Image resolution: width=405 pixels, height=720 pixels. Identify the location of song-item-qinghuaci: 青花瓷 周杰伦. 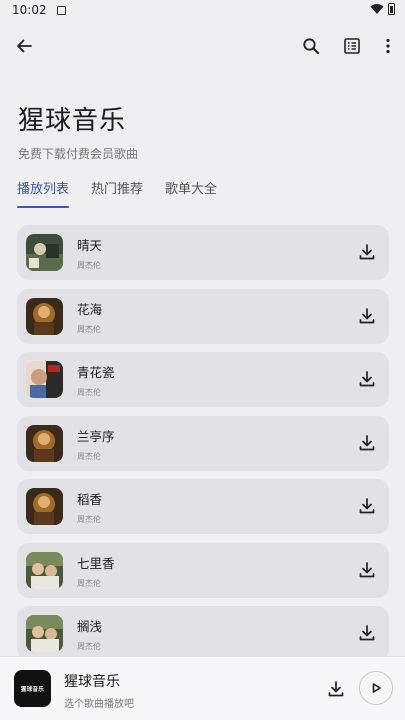
(203, 379).